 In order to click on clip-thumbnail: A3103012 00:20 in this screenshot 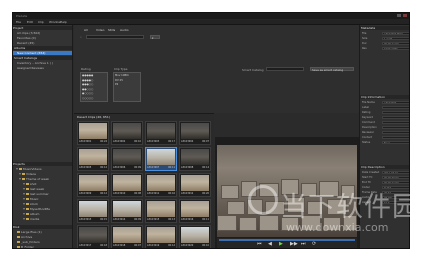, I will do `click(195, 185)`.